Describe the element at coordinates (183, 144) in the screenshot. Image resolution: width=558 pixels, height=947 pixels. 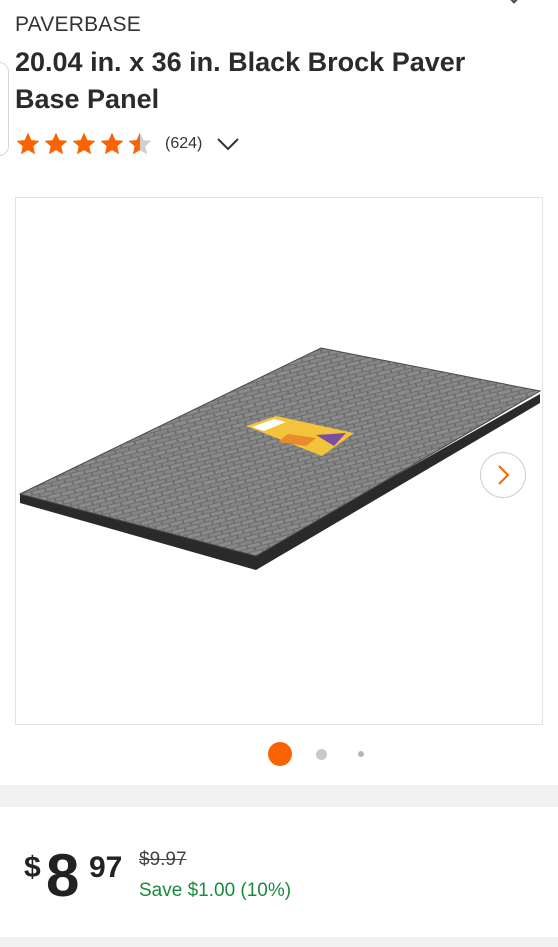
I see `review-count: (624)` at that location.